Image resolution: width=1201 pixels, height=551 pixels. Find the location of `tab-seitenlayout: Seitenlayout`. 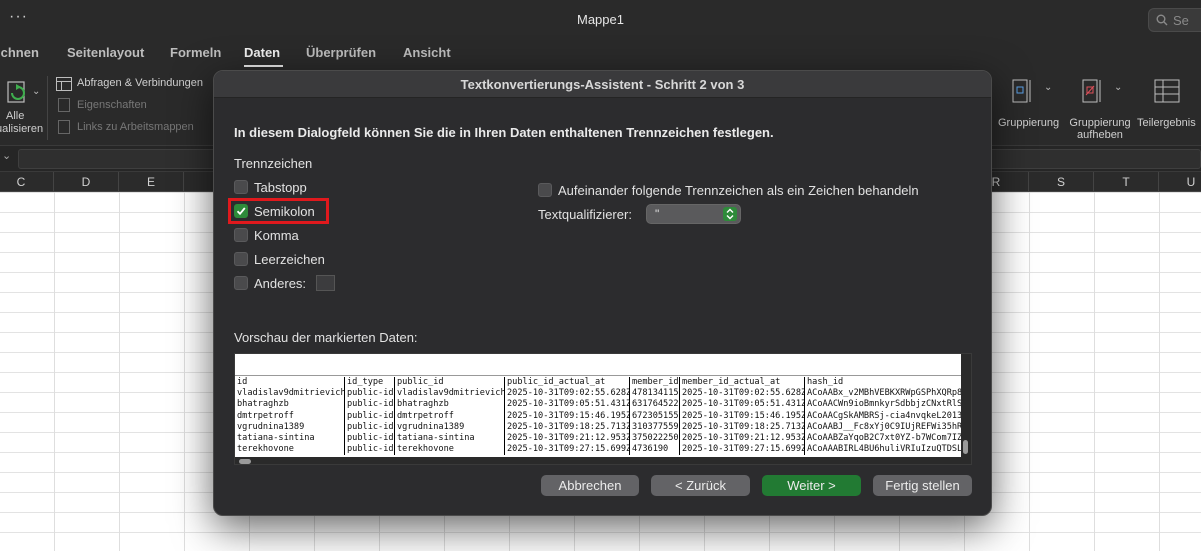

tab-seitenlayout: Seitenlayout is located at coordinates (105, 52).